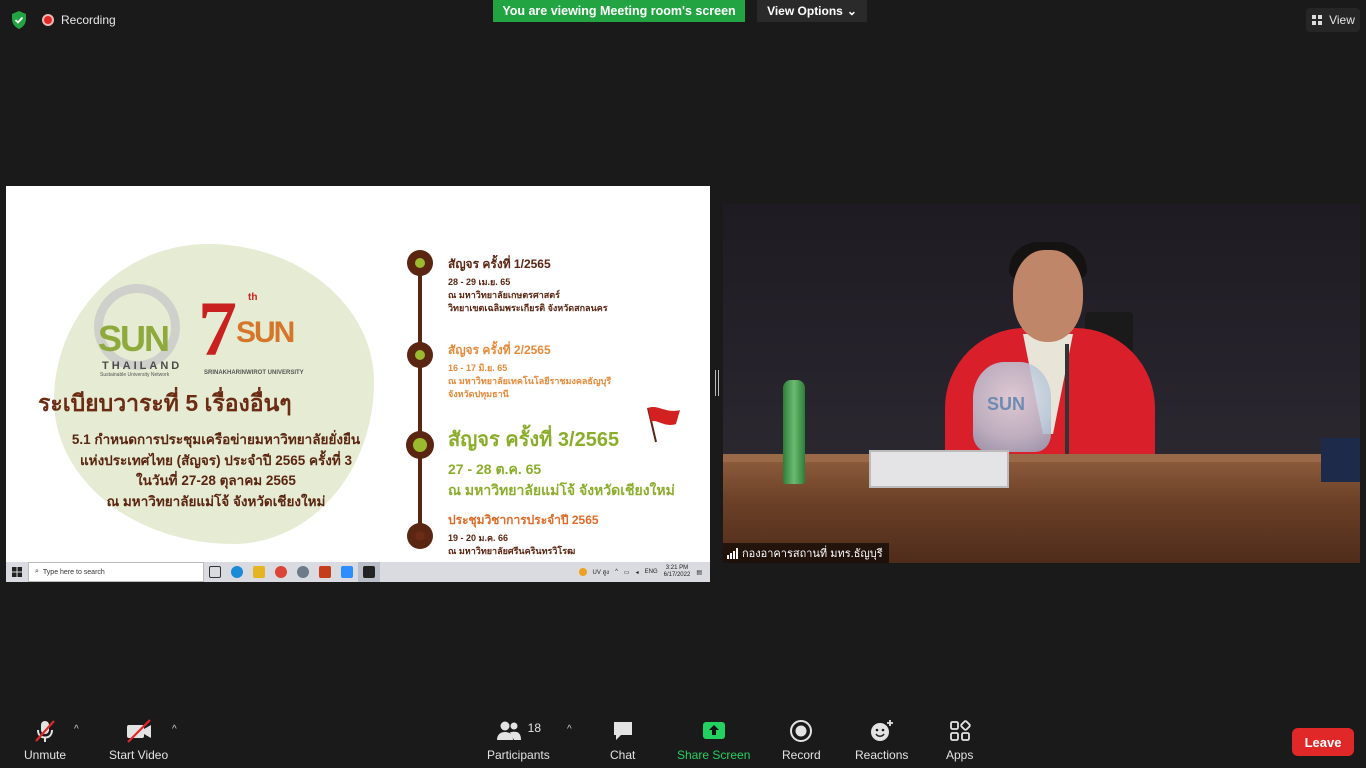  I want to click on event-line: 27 - 28 ต.ค. 65, so click(495, 469).